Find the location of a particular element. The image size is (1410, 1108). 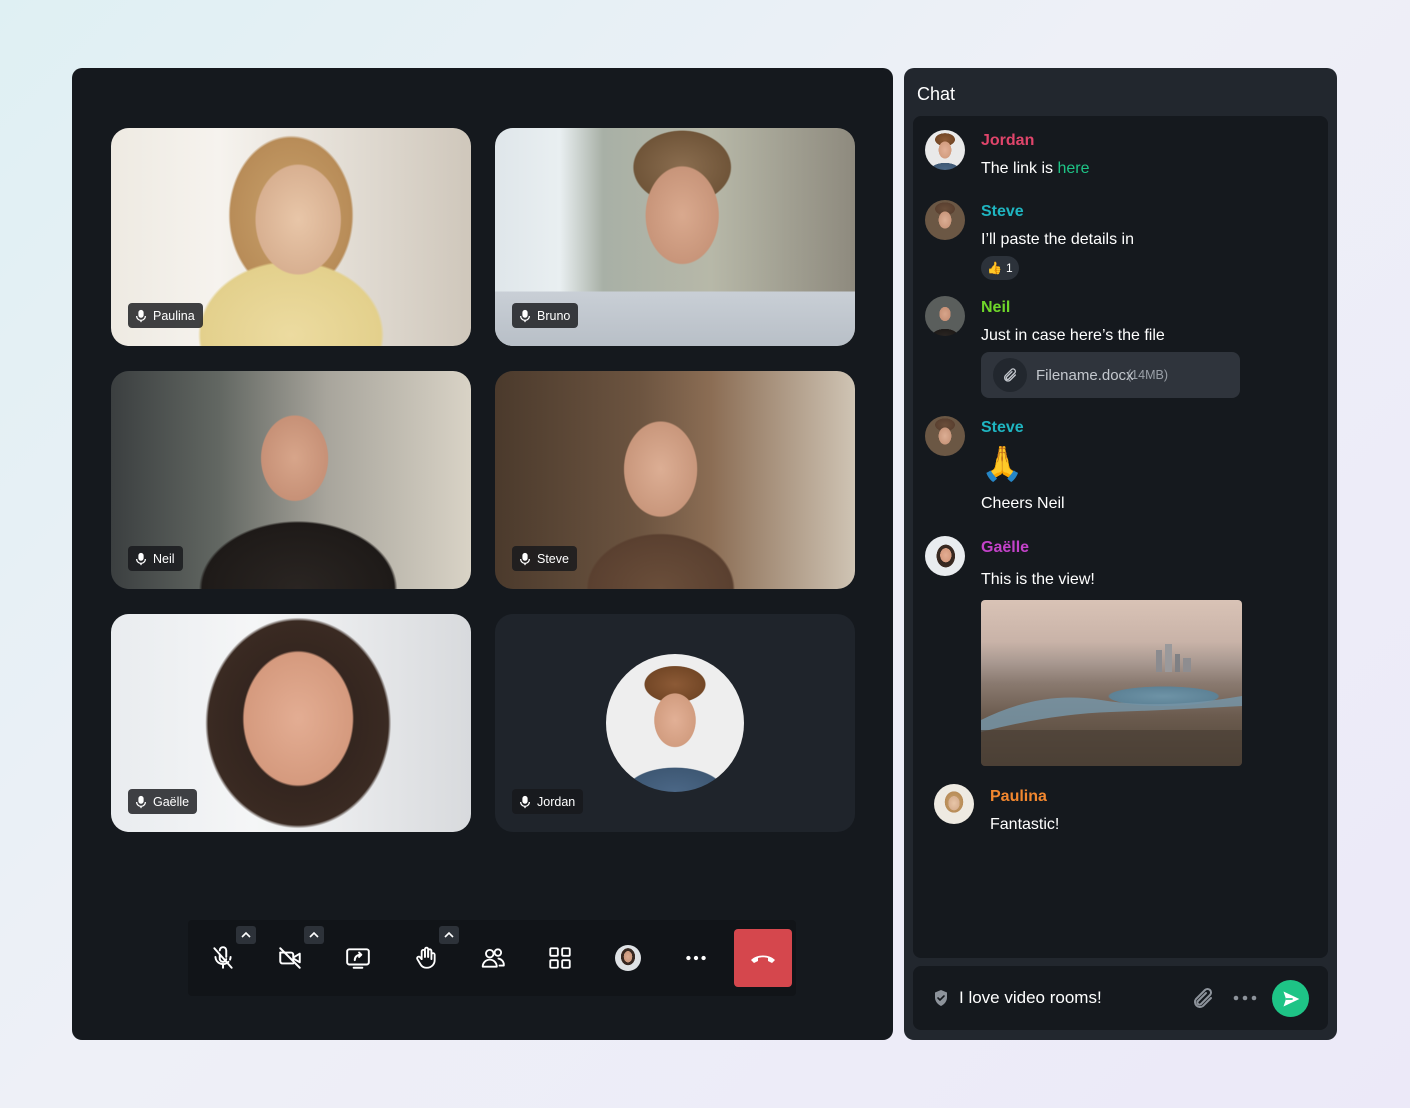

call-toolbar is located at coordinates (492, 958).